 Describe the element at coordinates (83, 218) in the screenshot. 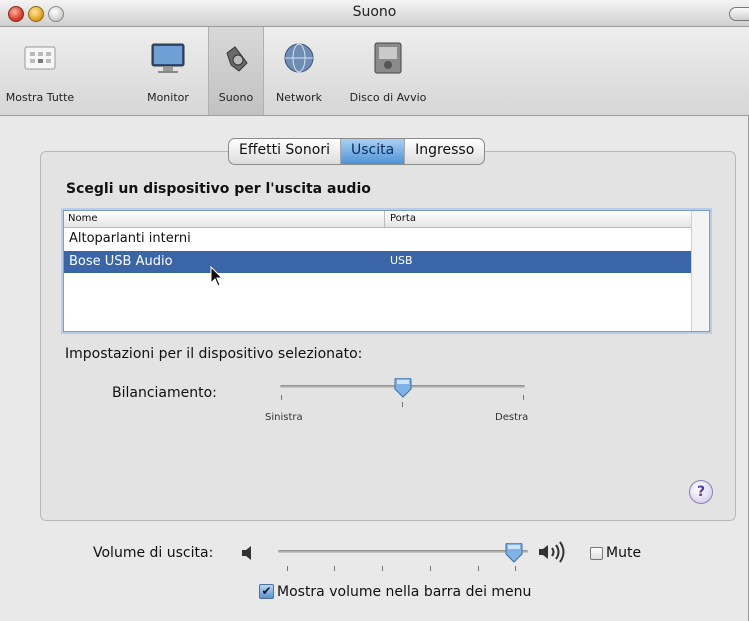

I see `column-header-nome: Nome` at that location.